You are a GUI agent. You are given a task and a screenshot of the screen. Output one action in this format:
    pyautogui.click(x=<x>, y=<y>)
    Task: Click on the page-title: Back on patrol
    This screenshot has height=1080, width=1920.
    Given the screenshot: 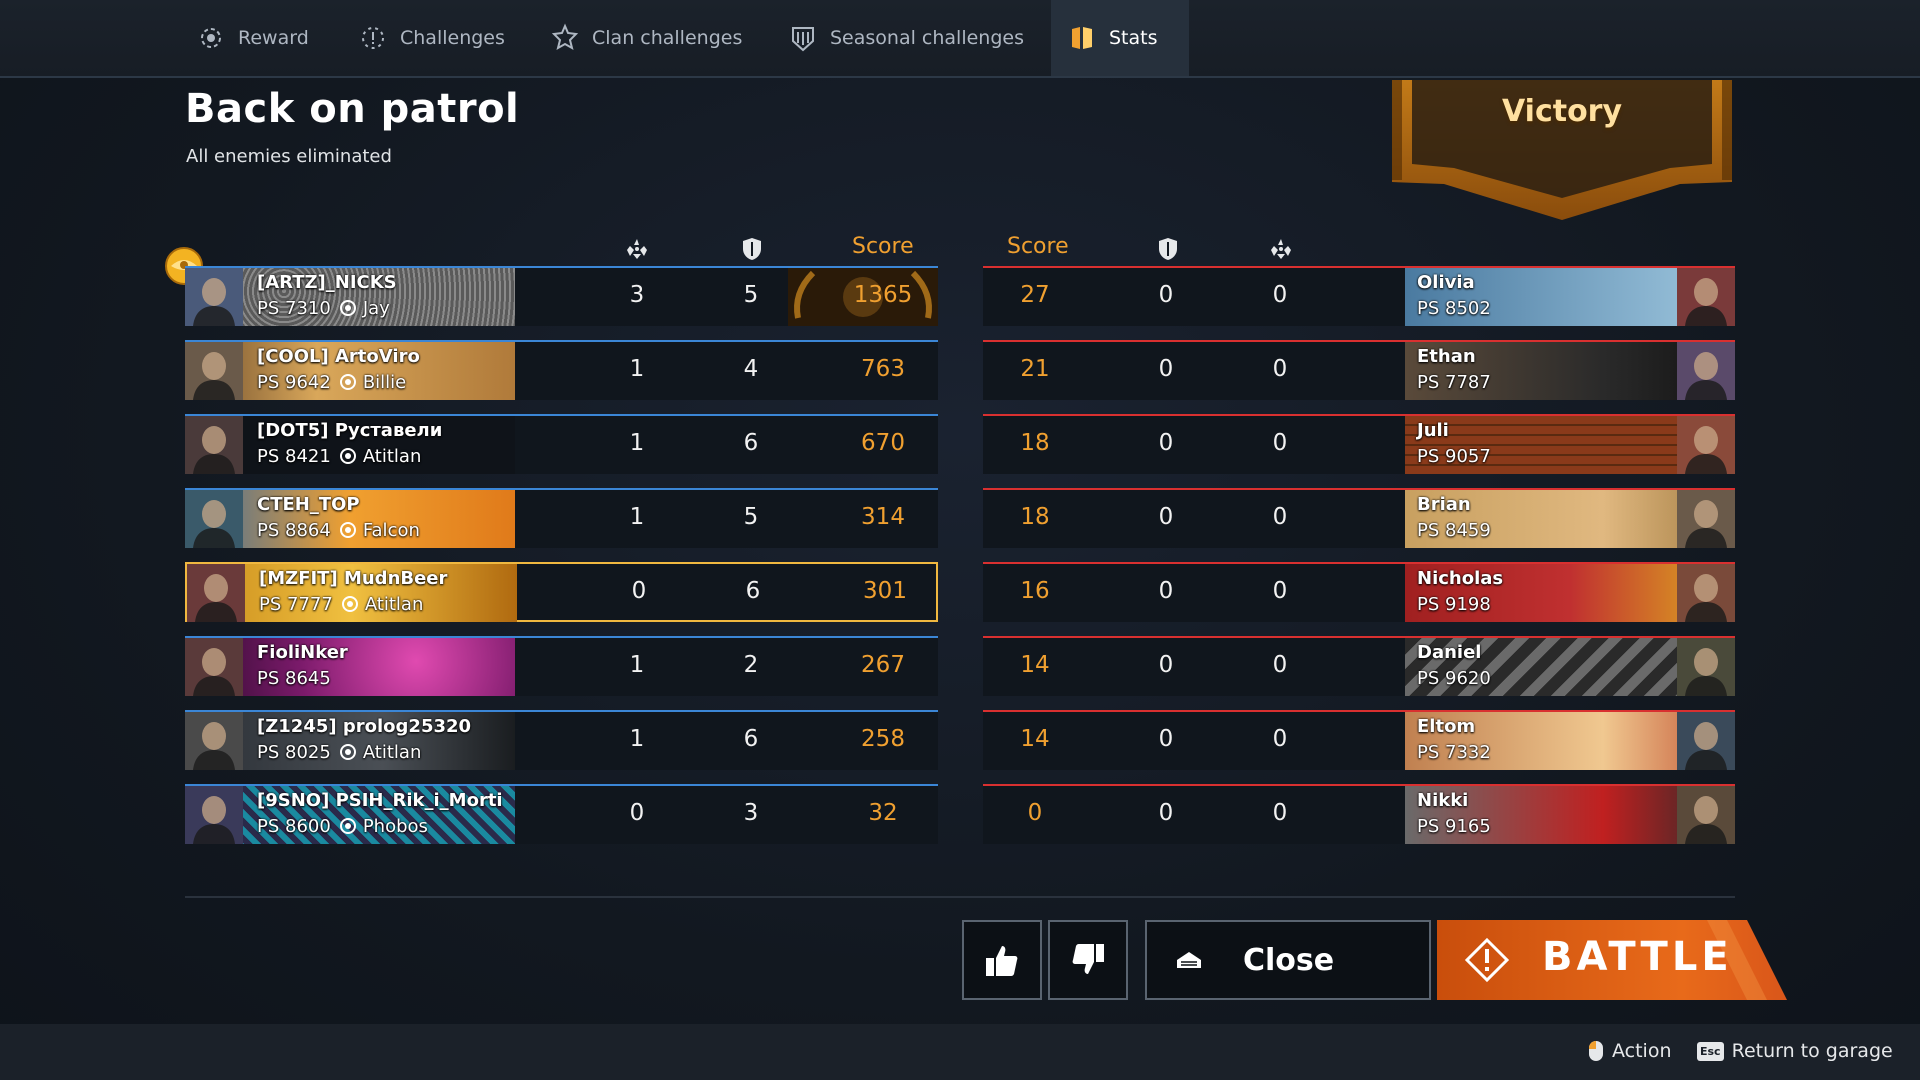 What is the action you would take?
    pyautogui.click(x=352, y=109)
    